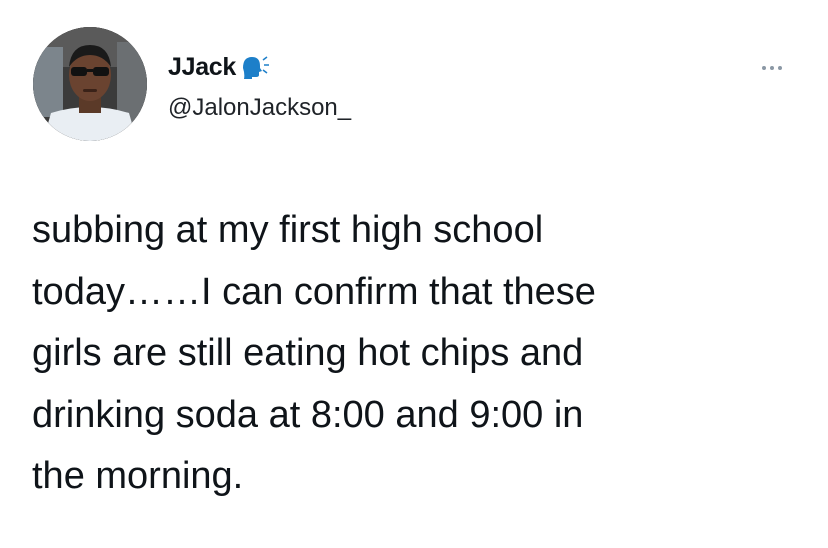 The height and width of the screenshot is (548, 828). Describe the element at coordinates (259, 108) in the screenshot. I see `user-handle: @JalonJackson_` at that location.